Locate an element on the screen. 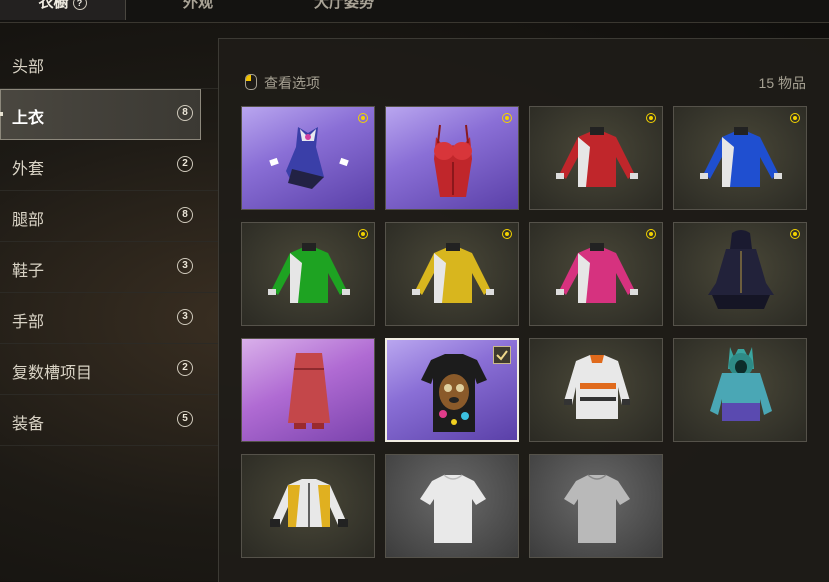  item-card-dog-print-tshirt is located at coordinates (452, 390).